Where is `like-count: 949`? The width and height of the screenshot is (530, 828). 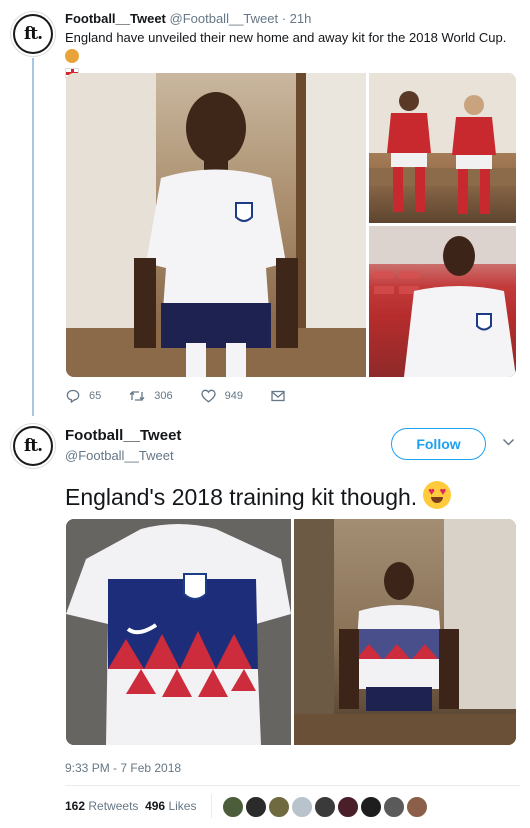
like-count: 949 is located at coordinates (233, 396).